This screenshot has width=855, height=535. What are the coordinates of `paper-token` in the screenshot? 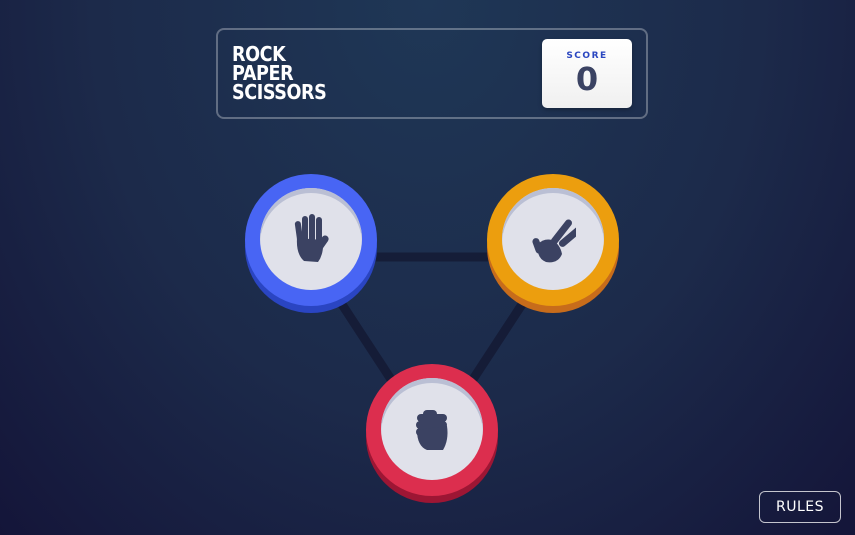 It's located at (311, 242).